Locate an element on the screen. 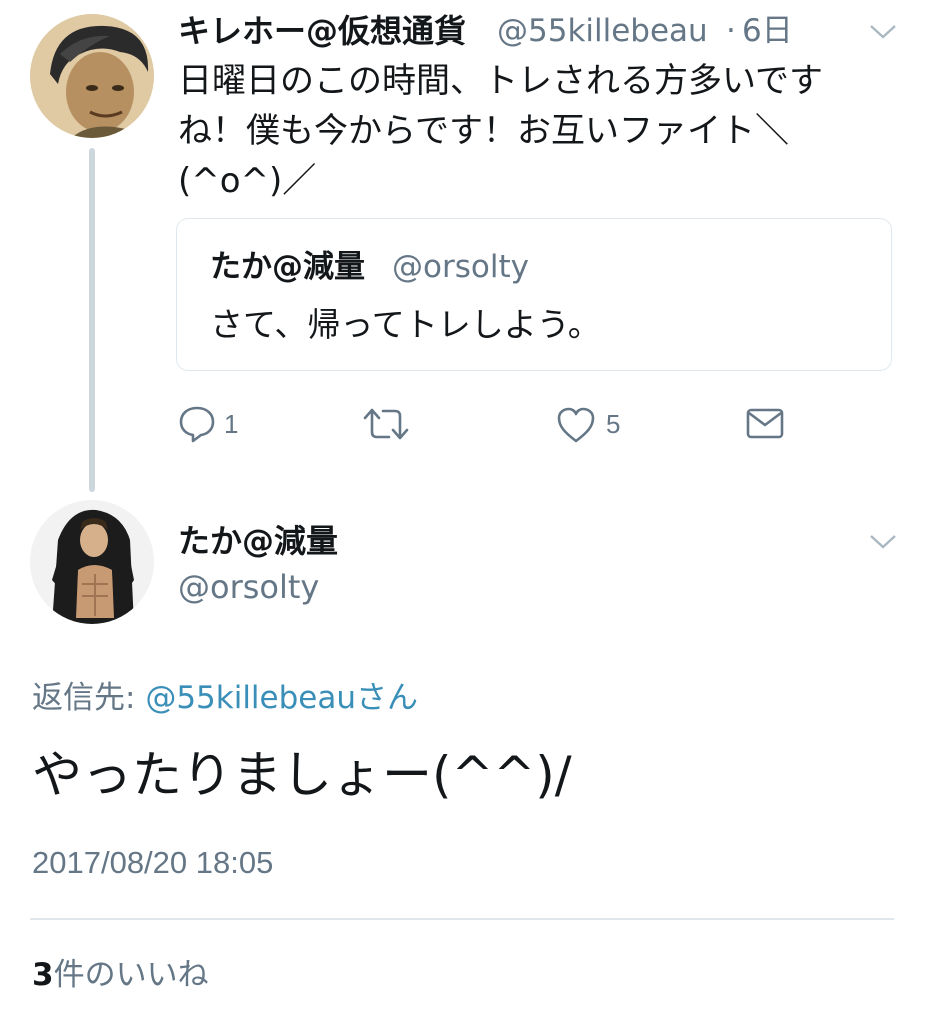  tweet-author-name: キレホー@仮想通貨 is located at coordinates (322, 31).